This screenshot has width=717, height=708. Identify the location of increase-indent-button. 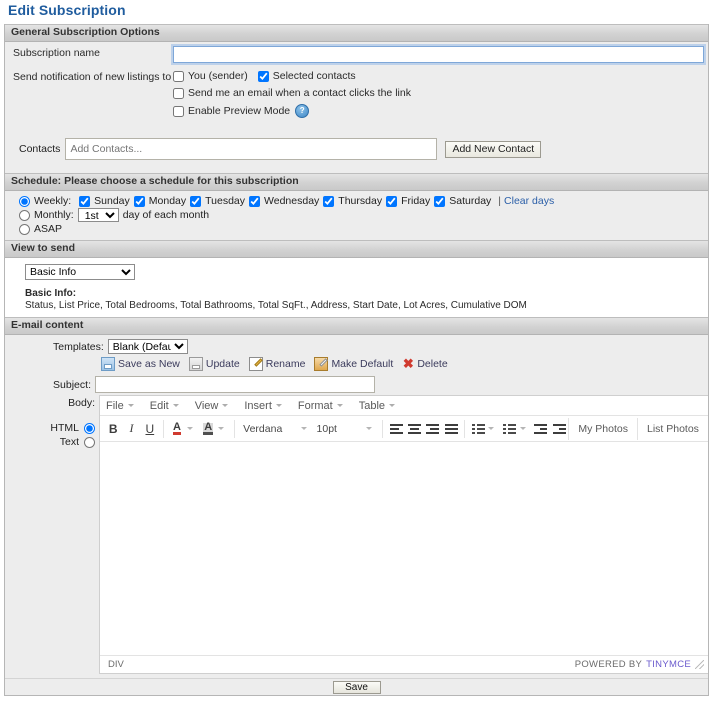
(559, 429).